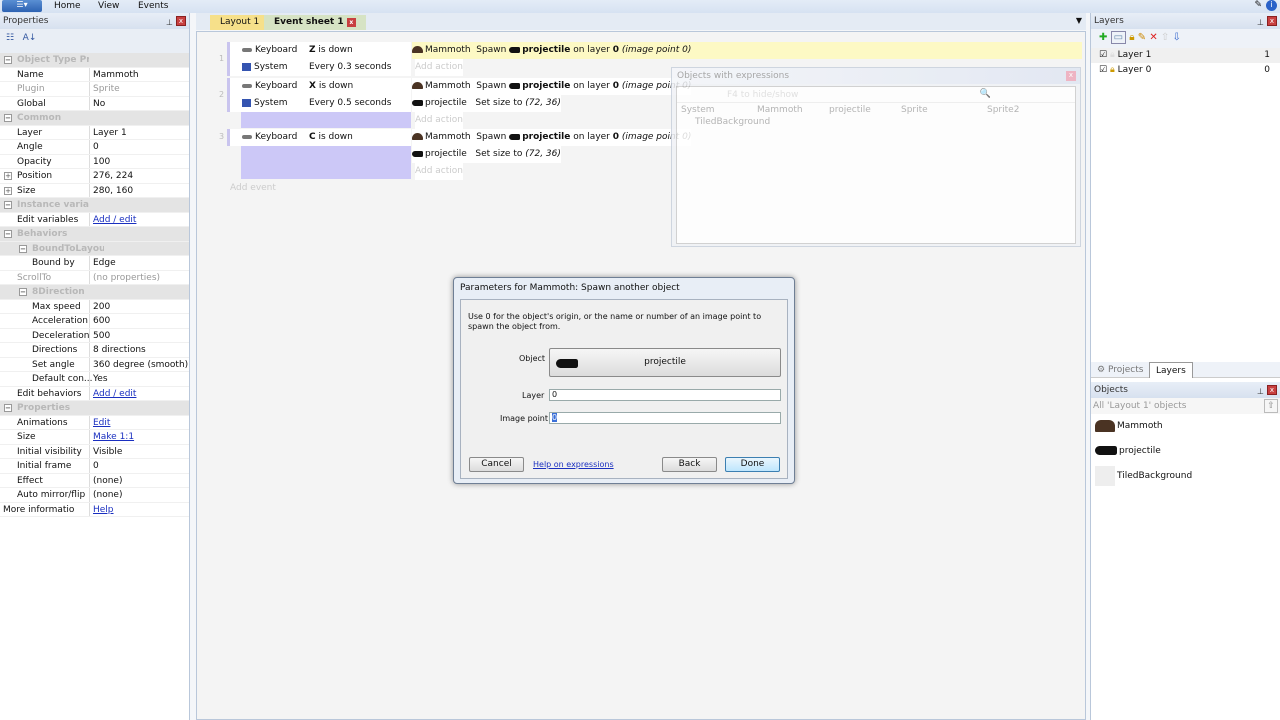  Describe the element at coordinates (732, 122) in the screenshot. I see `owe-object-item: TiledBackground` at that location.